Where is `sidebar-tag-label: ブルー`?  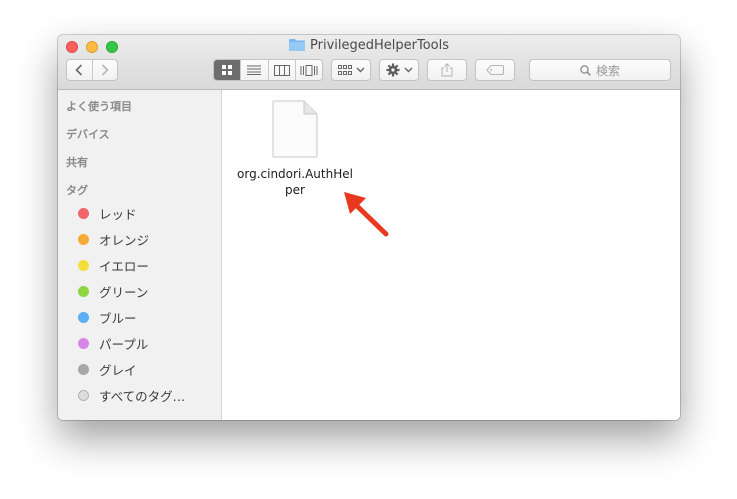
sidebar-tag-label: ブルー is located at coordinates (118, 318).